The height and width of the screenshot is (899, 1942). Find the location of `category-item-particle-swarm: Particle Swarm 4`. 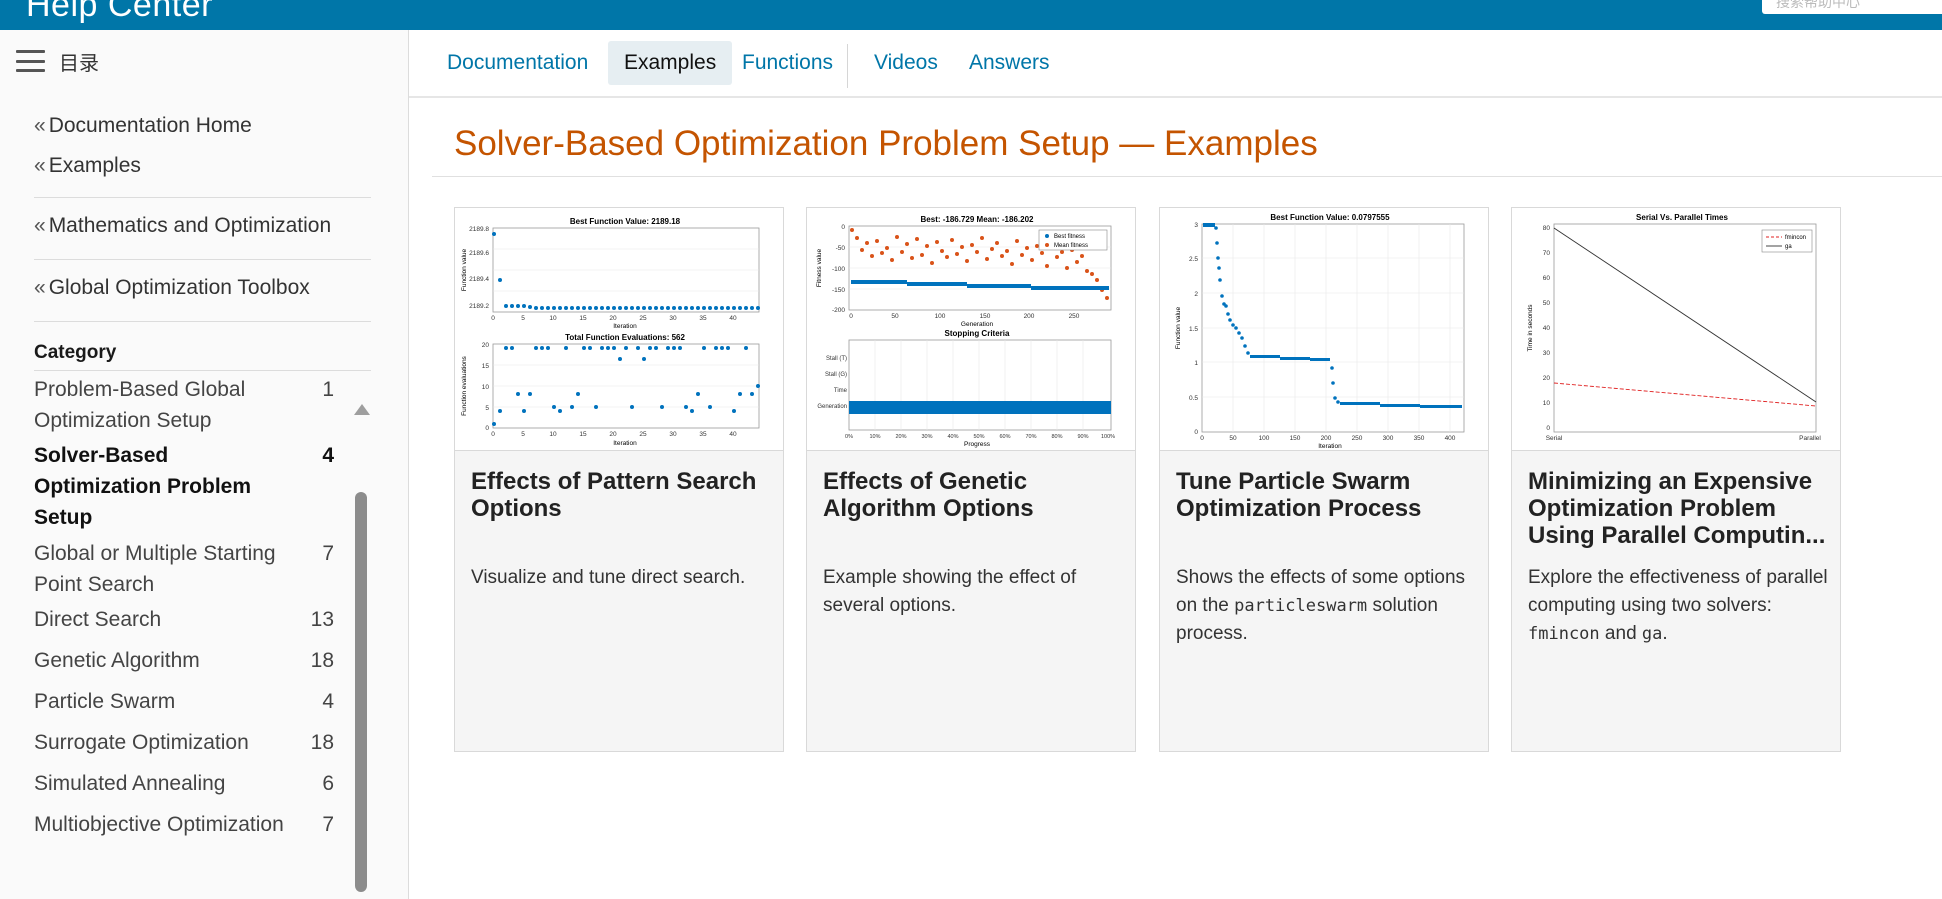

category-item-particle-swarm: Particle Swarm 4 is located at coordinates (184, 701).